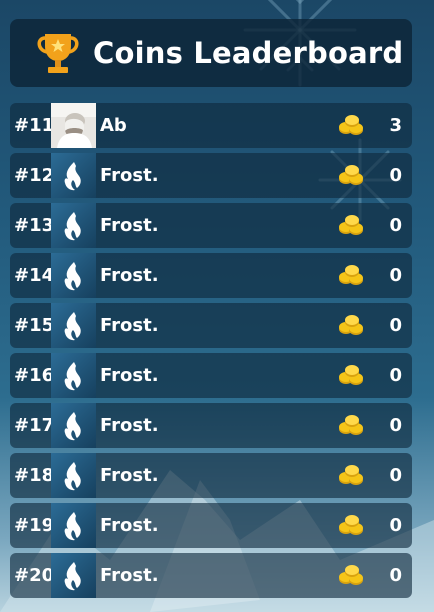  I want to click on leaderboard-row: #13 Frost. 0, so click(211, 225).